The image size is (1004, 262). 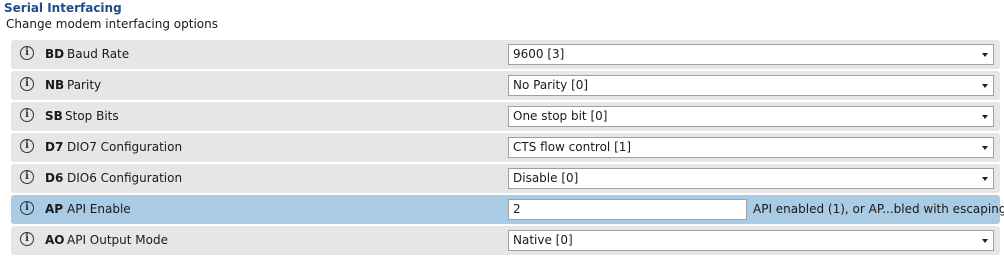 I want to click on api-enable-input: 2, so click(x=627, y=209).